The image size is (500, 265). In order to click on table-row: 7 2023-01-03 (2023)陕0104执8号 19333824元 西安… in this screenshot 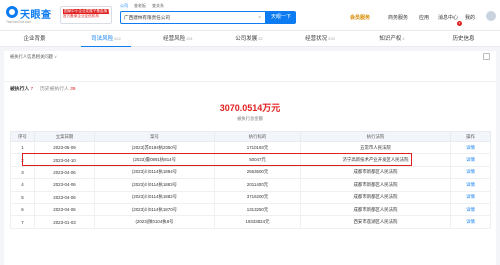, I will do `click(250, 222)`.